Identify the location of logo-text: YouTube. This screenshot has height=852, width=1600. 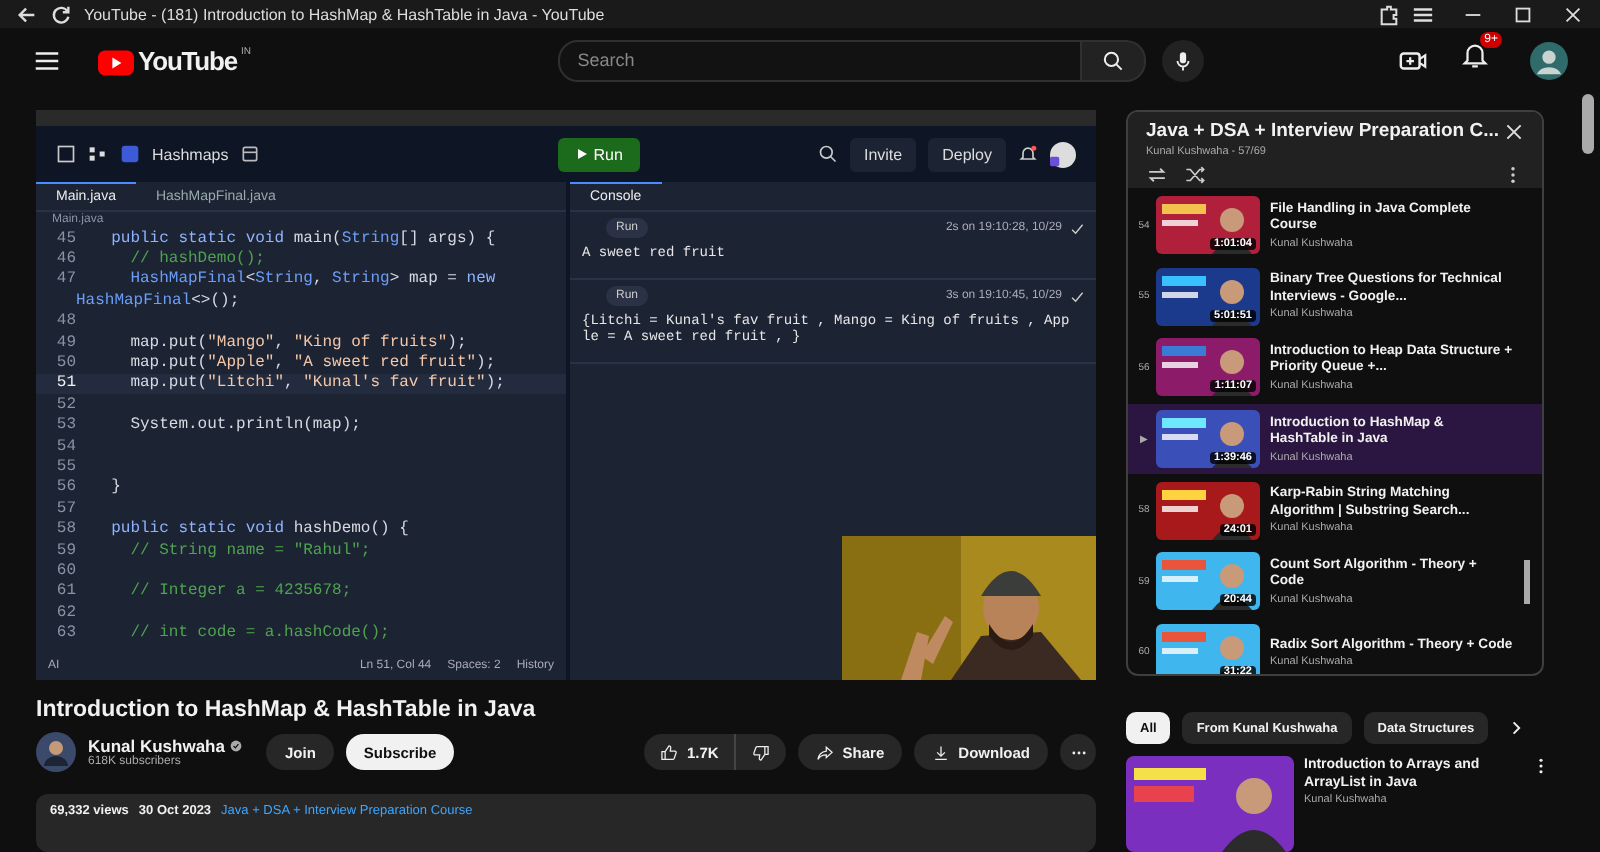
(187, 60).